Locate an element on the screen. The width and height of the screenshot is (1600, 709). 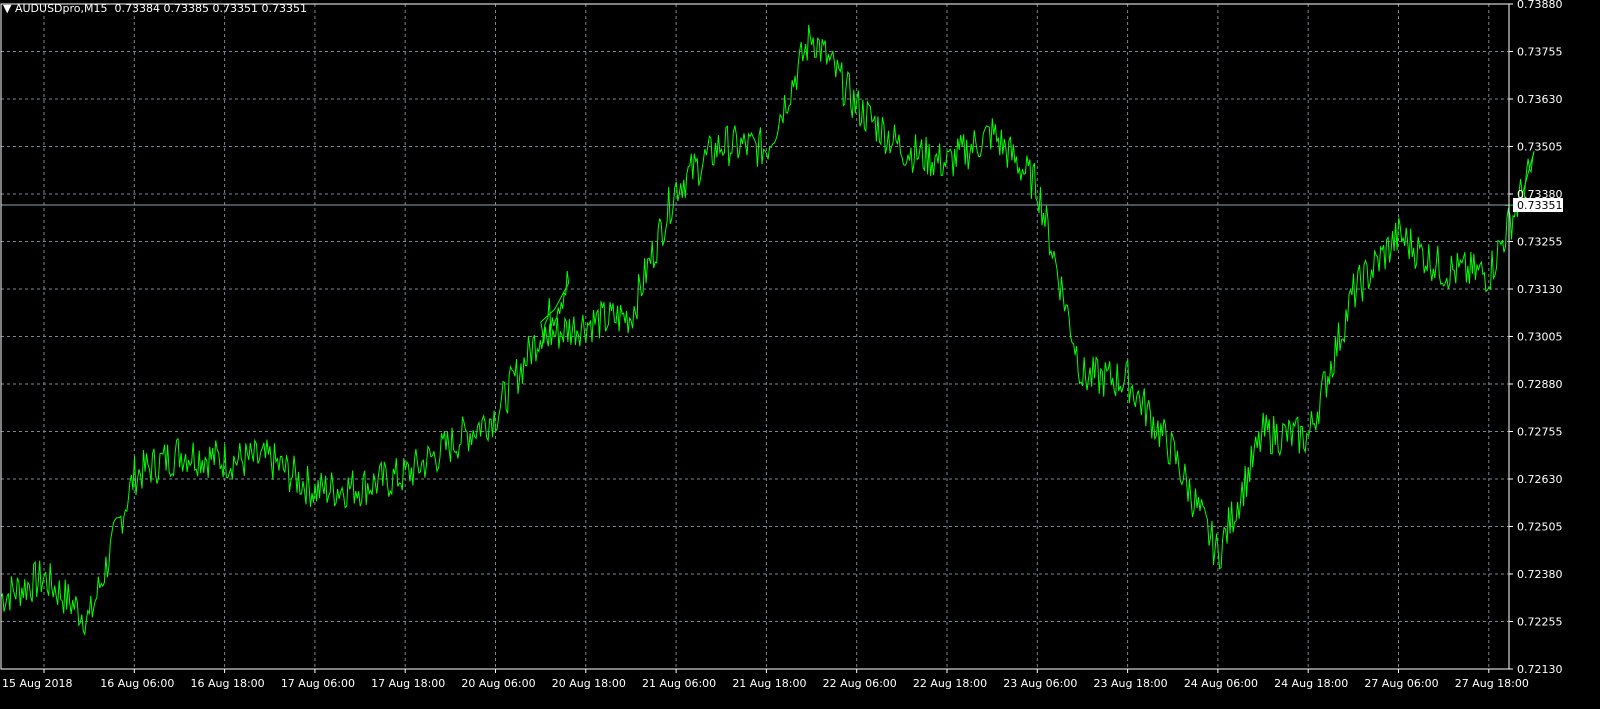
x-tick-label: 20 Aug 06:00 is located at coordinates (498, 683).